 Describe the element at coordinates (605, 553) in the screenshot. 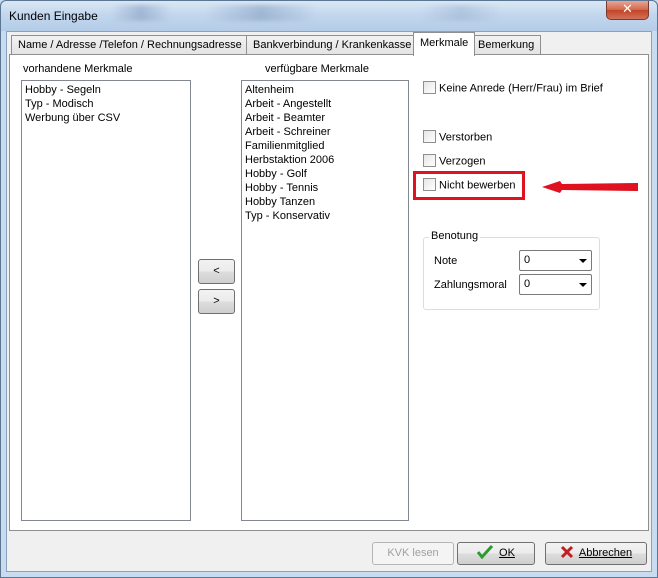

I see `abbrechen-label: Abbrechen` at that location.